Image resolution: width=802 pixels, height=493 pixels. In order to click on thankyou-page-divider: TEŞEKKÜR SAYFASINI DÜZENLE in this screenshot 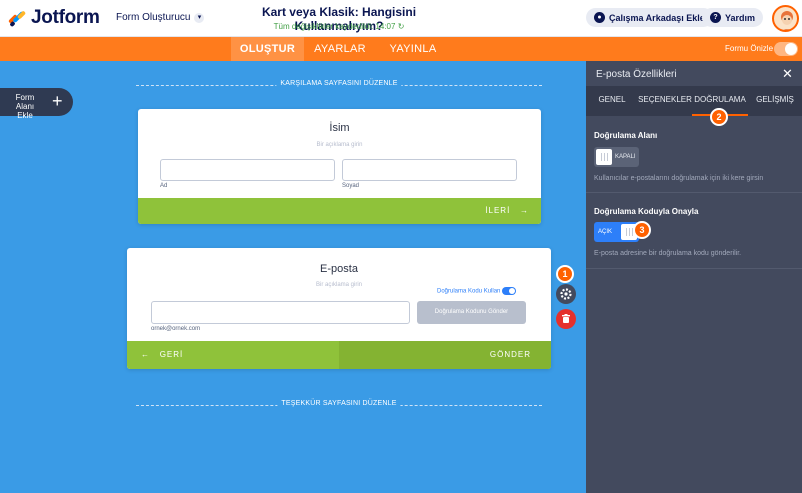, I will do `click(339, 405)`.